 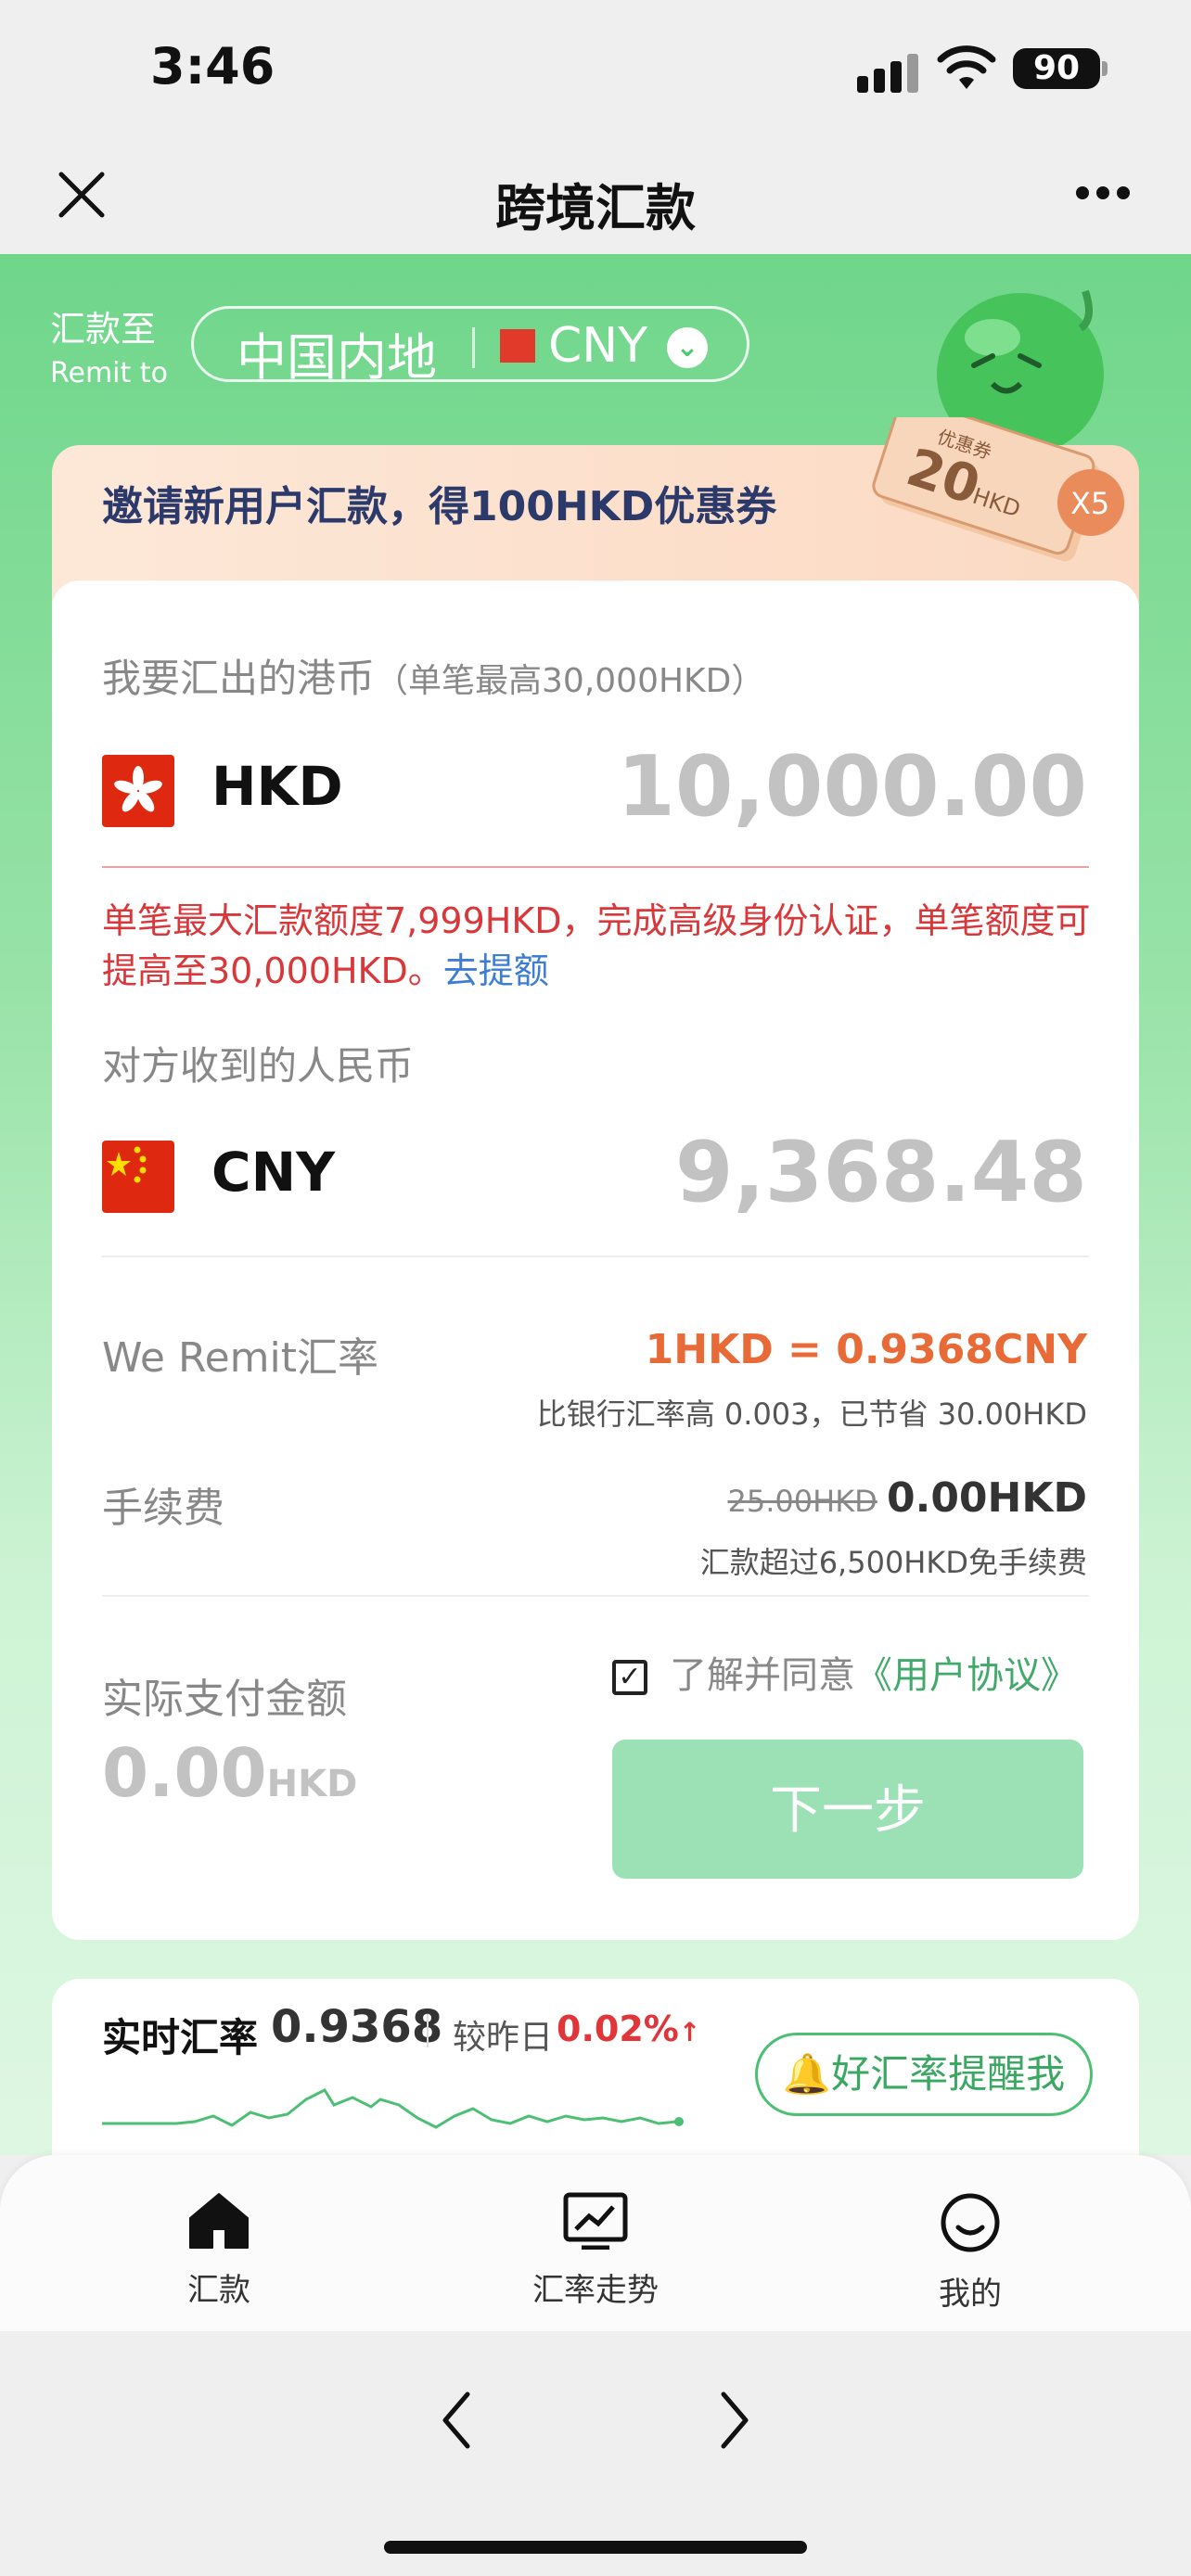 I want to click on region-divider, so click(x=473, y=348).